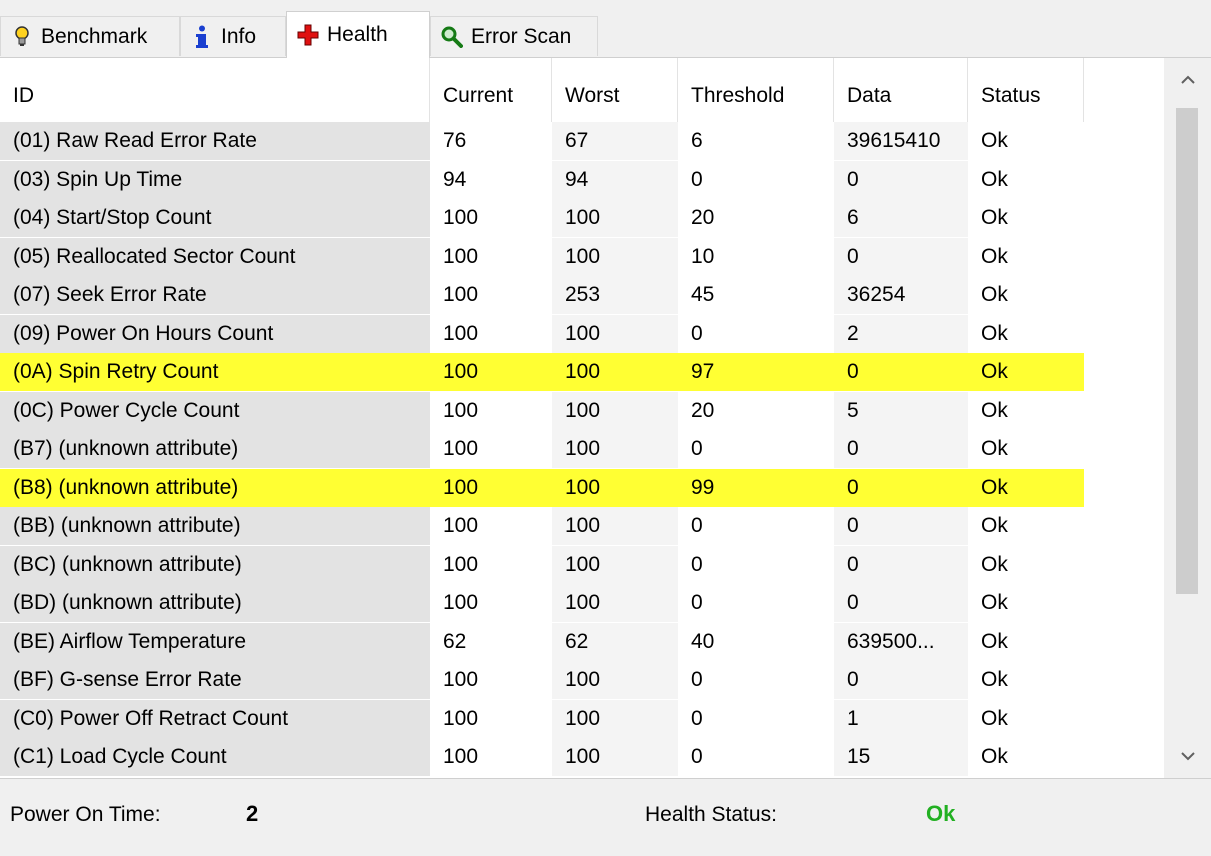 The height and width of the screenshot is (856, 1211). I want to click on cell-id: (BE) Airflow Temperature, so click(215, 641).